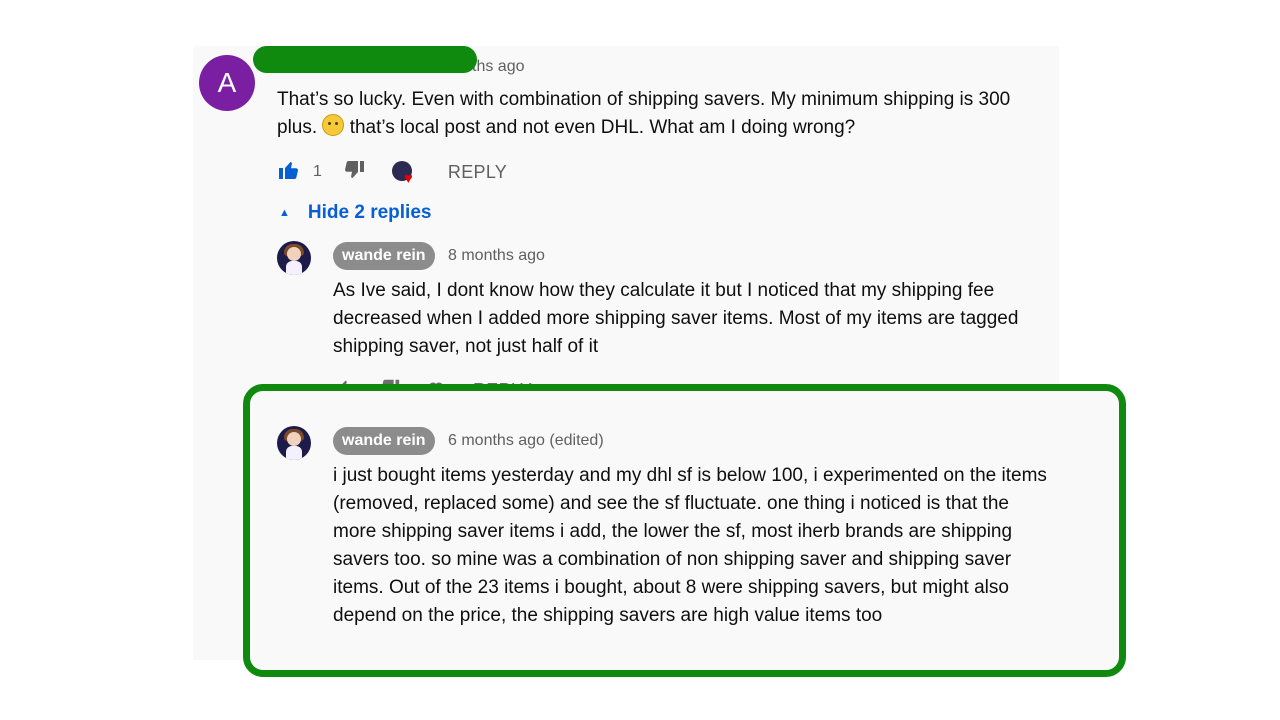 This screenshot has width=1280, height=720. Describe the element at coordinates (354, 172) in the screenshot. I see `thumbs-down-icon` at that location.